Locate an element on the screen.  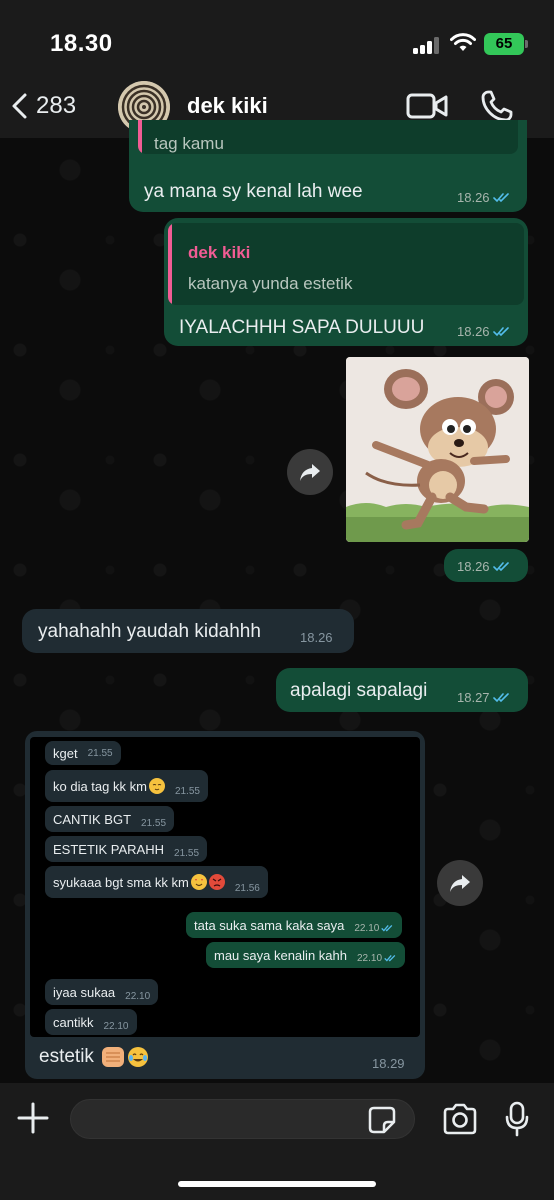
status-bar: 18.30 65 is located at coordinates (277, 41).